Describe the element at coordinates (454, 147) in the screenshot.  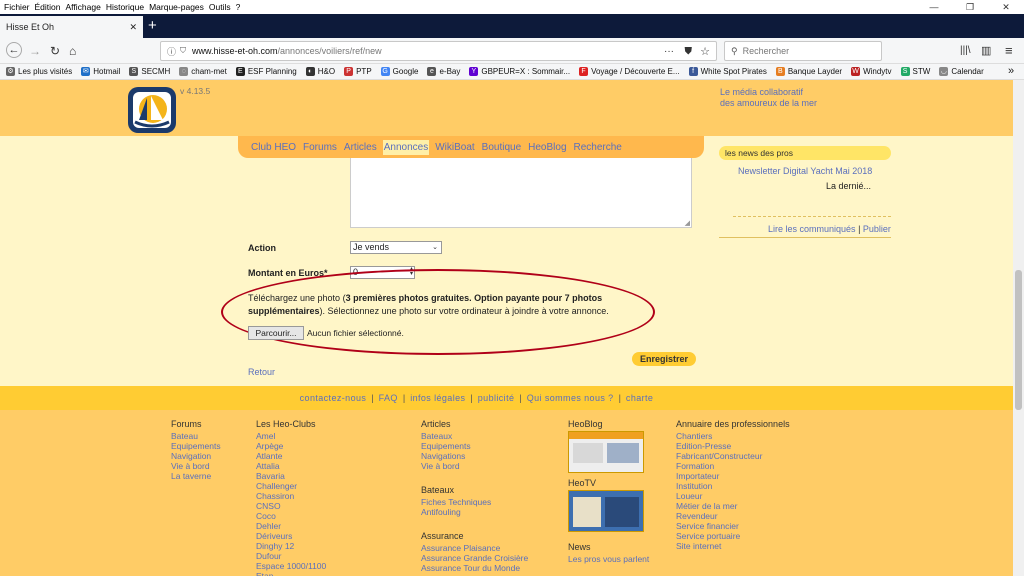
I see `site-nav-item: WikiBoat` at that location.